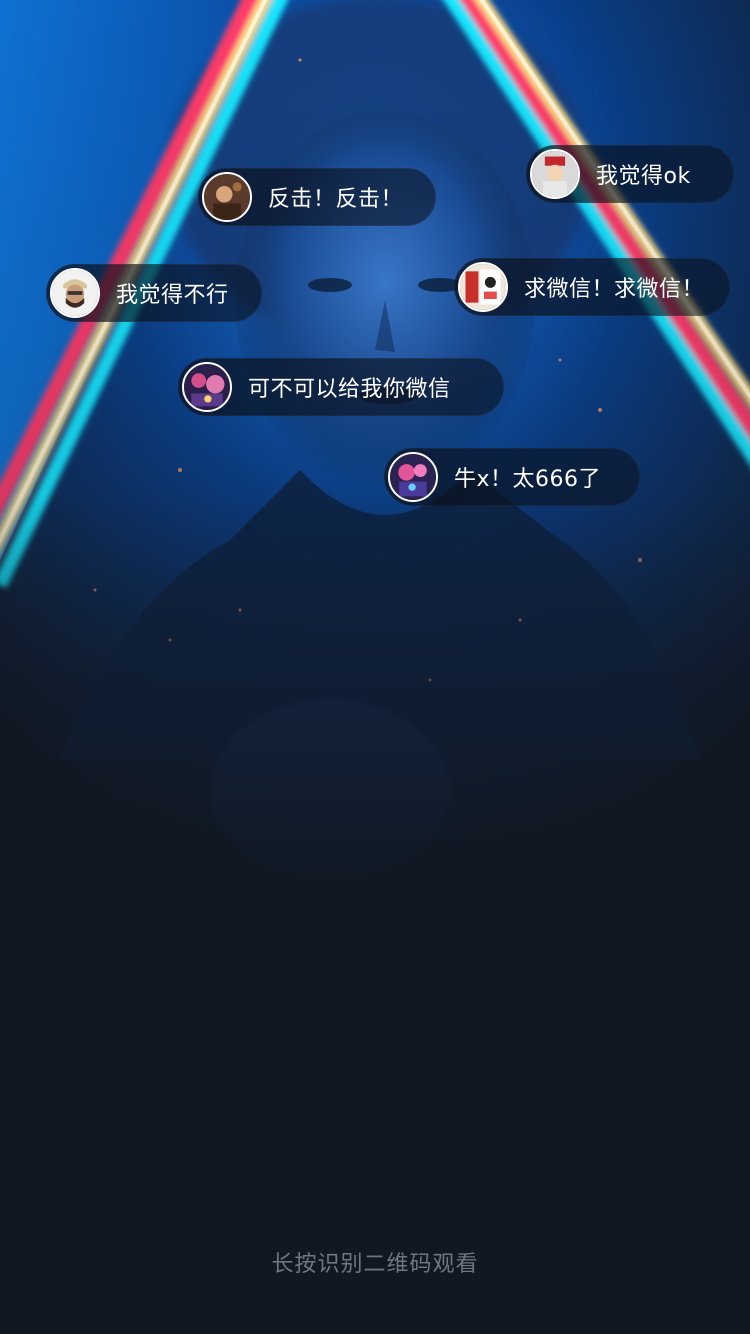 The height and width of the screenshot is (1334, 750). I want to click on comment-text: 牛x！太666了, so click(528, 479).